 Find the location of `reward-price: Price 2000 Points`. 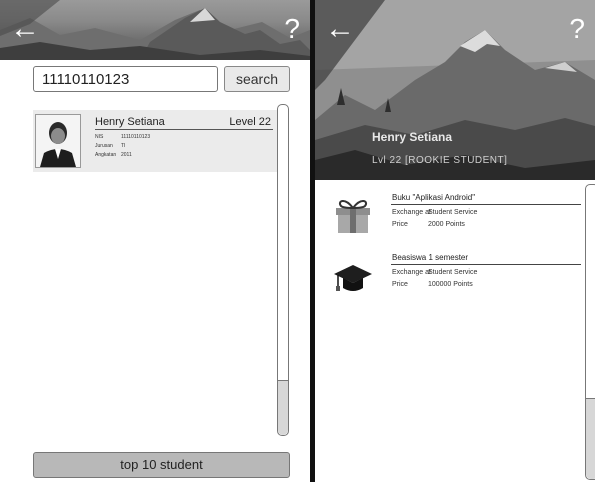

reward-price: Price 2000 Points is located at coordinates (428, 224).